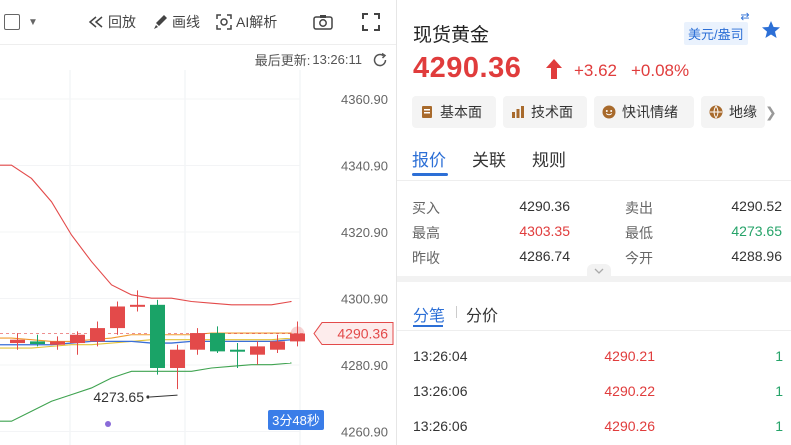 This screenshot has height=445, width=791. What do you see at coordinates (186, 22) in the screenshot?
I see `draw-line-label: 画线` at bounding box center [186, 22].